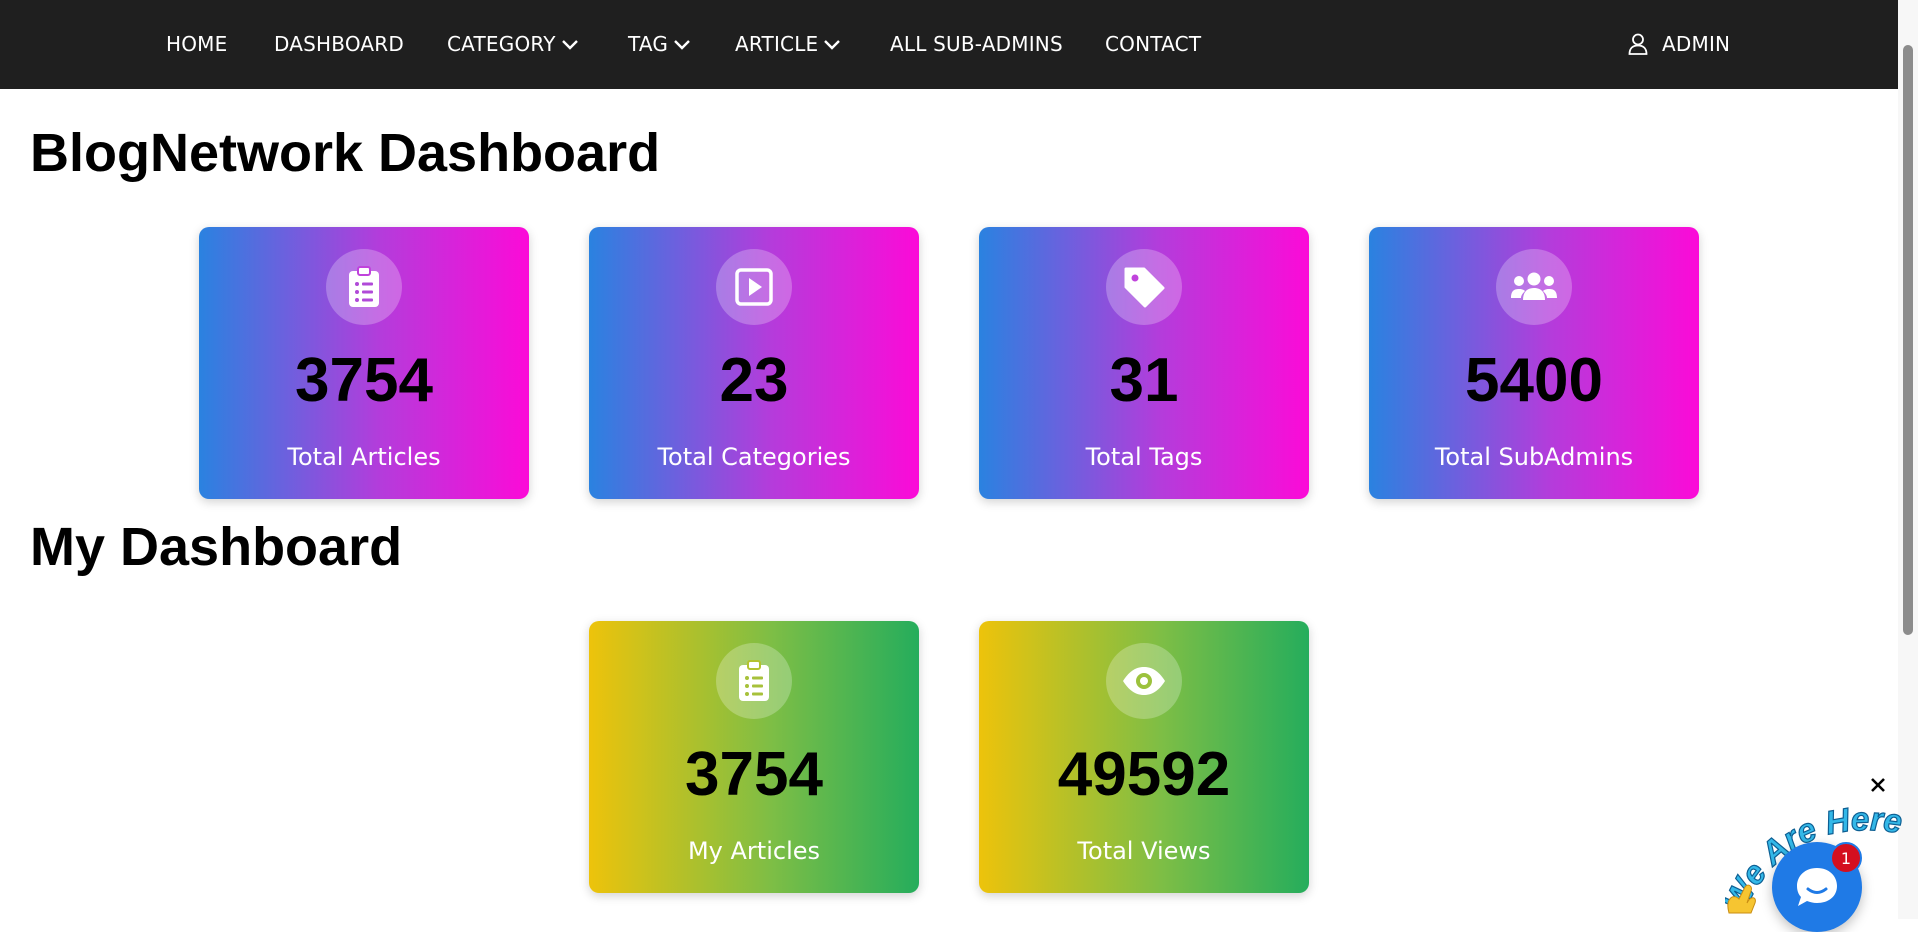  I want to click on nav-category-dropdown: CATEGORY, so click(512, 43).